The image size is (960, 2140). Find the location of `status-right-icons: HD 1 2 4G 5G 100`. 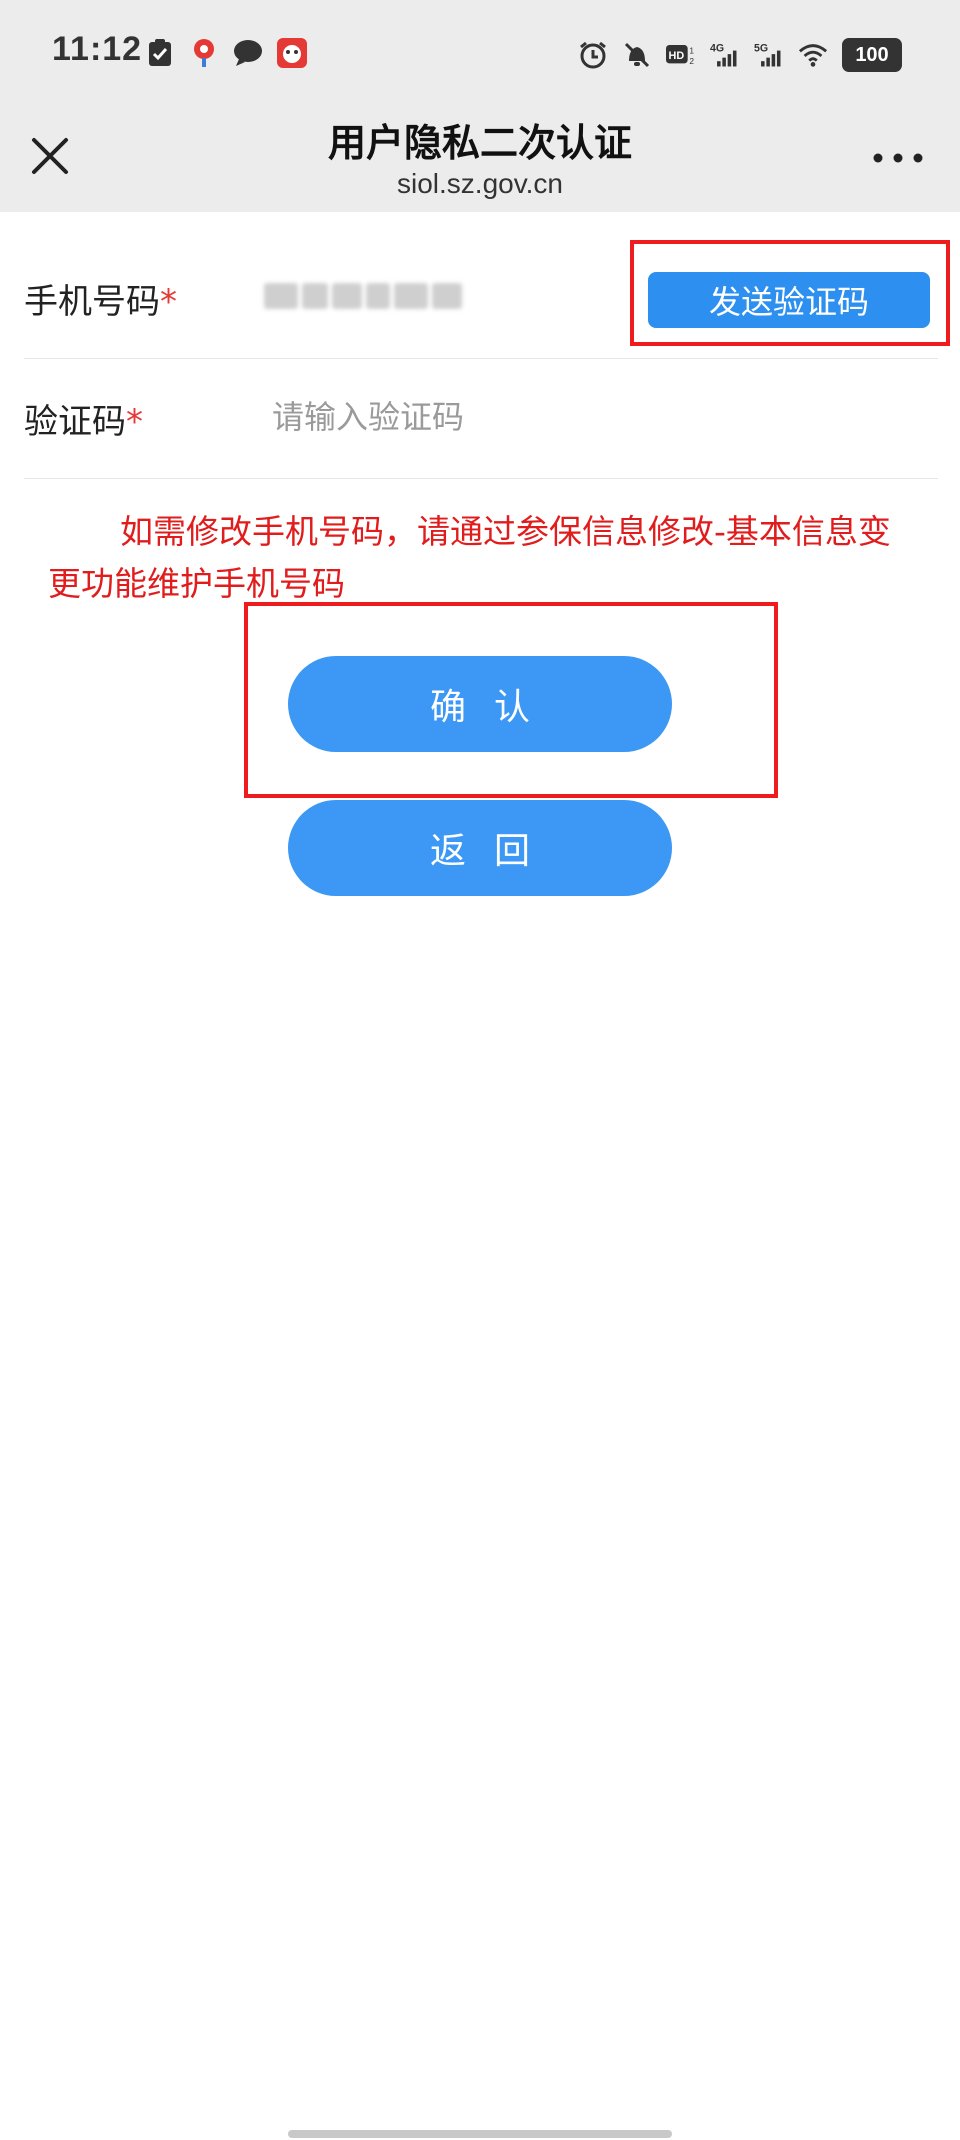

status-right-icons: HD 1 2 4G 5G 100 is located at coordinates (740, 55).